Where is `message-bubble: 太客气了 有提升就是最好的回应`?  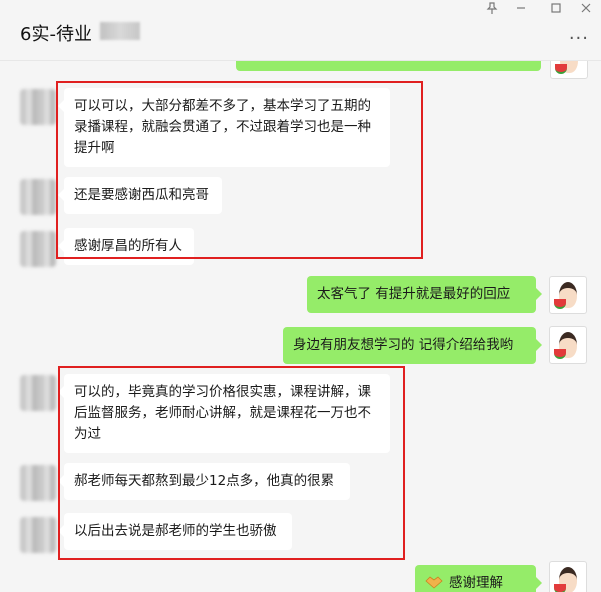
message-bubble: 太客气了 有提升就是最好的回应 is located at coordinates (424, 294).